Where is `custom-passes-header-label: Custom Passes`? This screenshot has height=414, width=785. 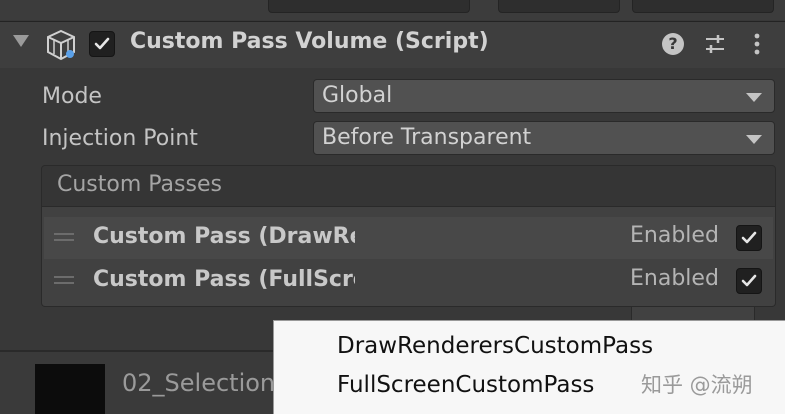
custom-passes-header-label: Custom Passes is located at coordinates (139, 184).